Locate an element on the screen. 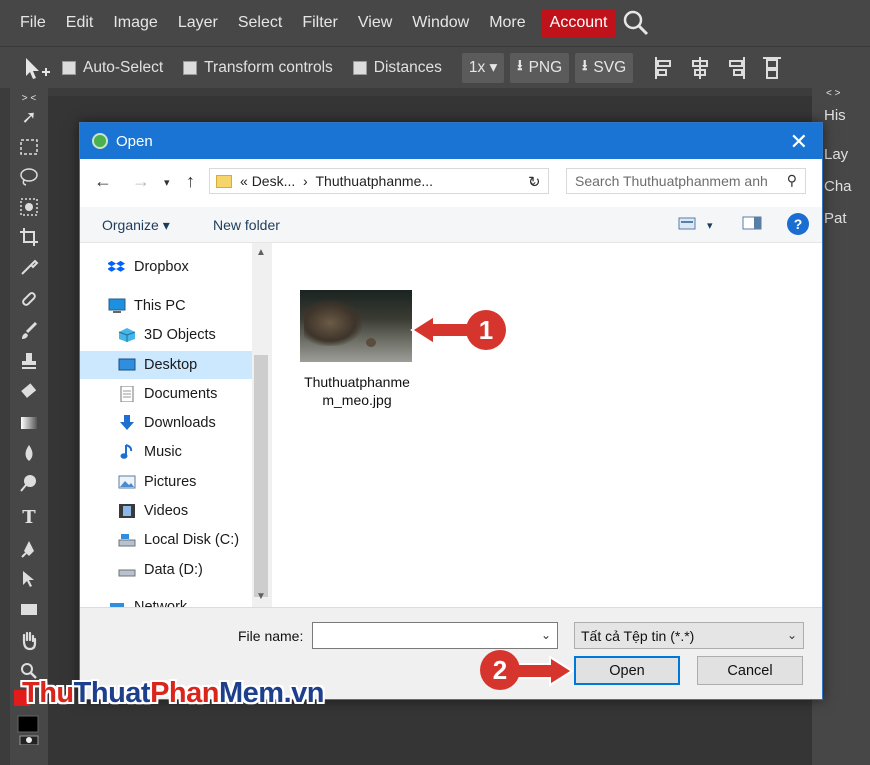 This screenshot has height=765, width=870. stamp-tool-icon is located at coordinates (29, 361).